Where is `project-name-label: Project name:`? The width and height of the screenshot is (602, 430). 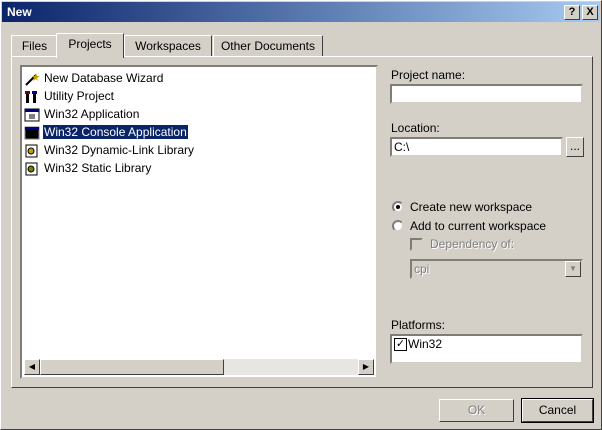 project-name-label: Project name: is located at coordinates (428, 75).